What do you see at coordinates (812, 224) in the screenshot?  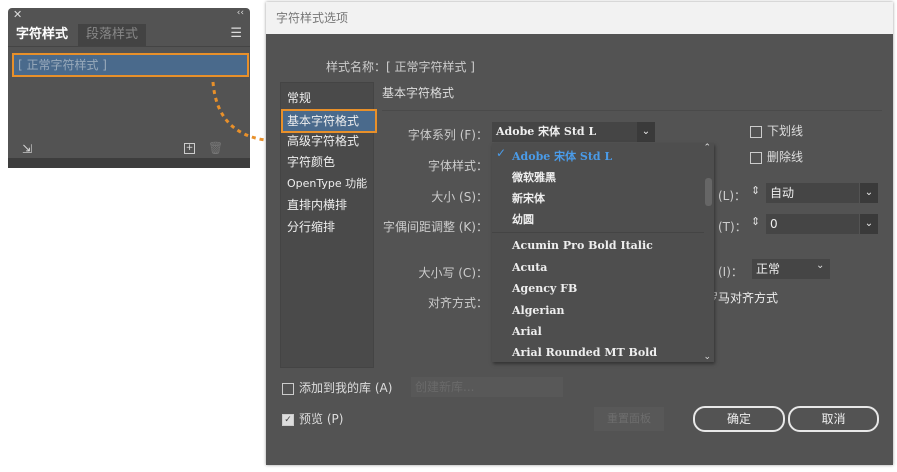 I see `tracking-field: 0` at bounding box center [812, 224].